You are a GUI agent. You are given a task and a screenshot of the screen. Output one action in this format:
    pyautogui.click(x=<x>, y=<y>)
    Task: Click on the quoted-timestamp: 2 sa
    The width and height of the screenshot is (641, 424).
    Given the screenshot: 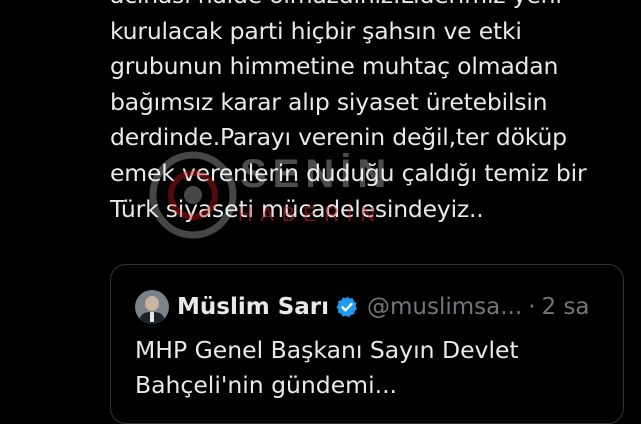 What is the action you would take?
    pyautogui.click(x=566, y=307)
    